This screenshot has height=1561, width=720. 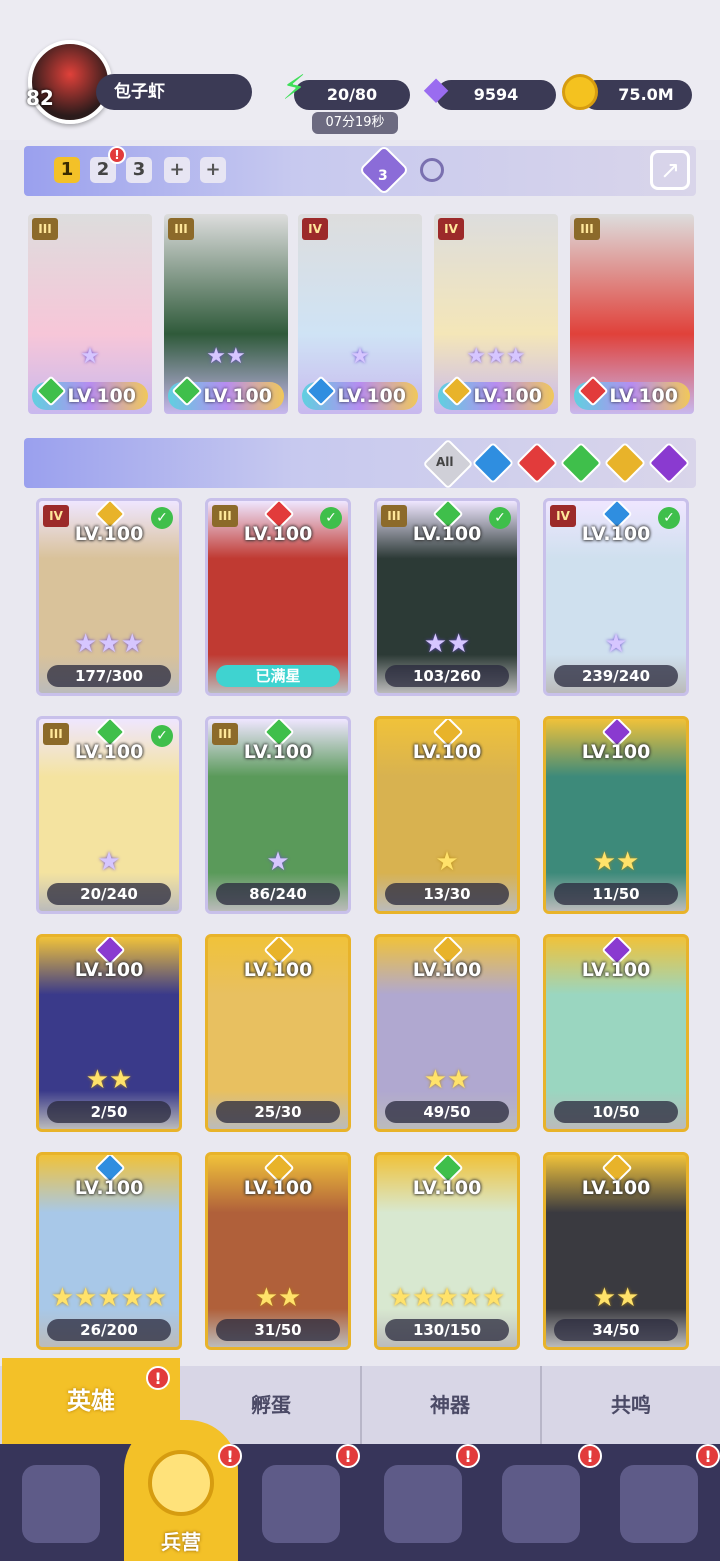 I want to click on temple-nav-icon, so click(x=423, y=1504).